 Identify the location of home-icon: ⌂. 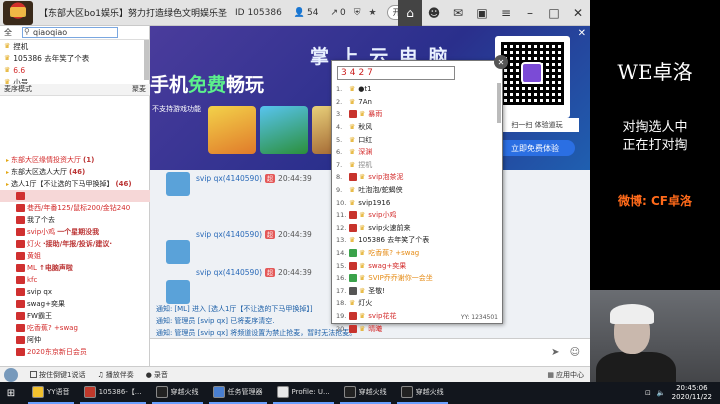
(410, 13).